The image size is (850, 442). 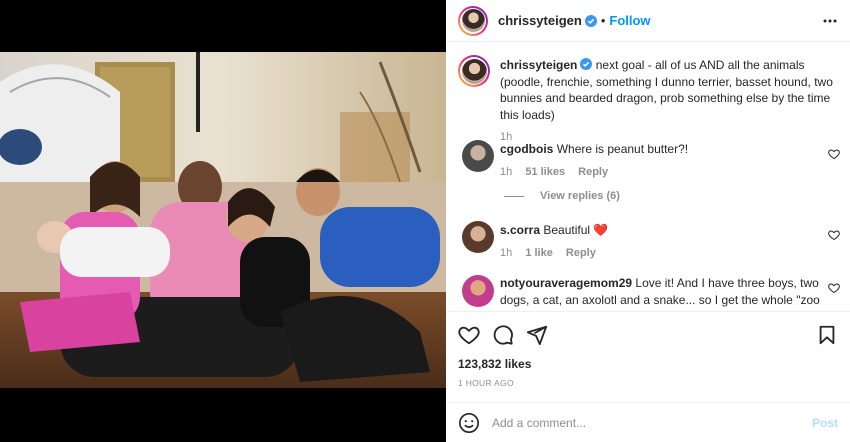 I want to click on add-comment-bar: Post, so click(x=648, y=422).